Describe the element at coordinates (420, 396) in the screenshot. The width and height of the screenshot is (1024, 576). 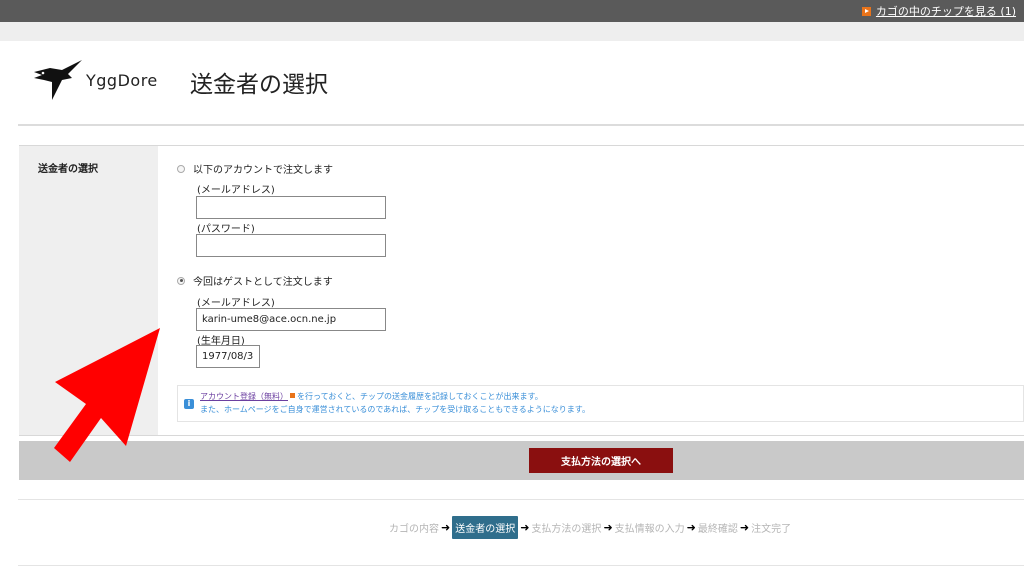
I see `info-line-1-text: を行っておくと、チップの送金履歴を記録しておくことが出来ます。` at that location.